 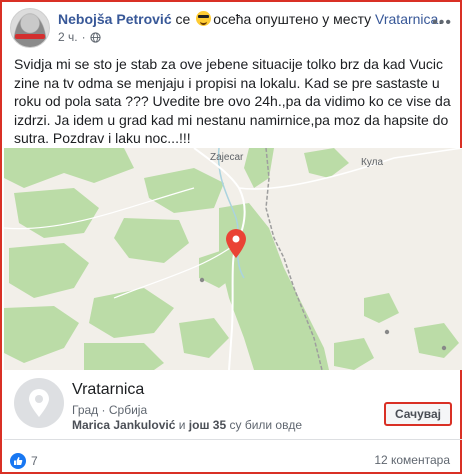 What do you see at coordinates (30, 28) in the screenshot?
I see `author-avatar` at bounding box center [30, 28].